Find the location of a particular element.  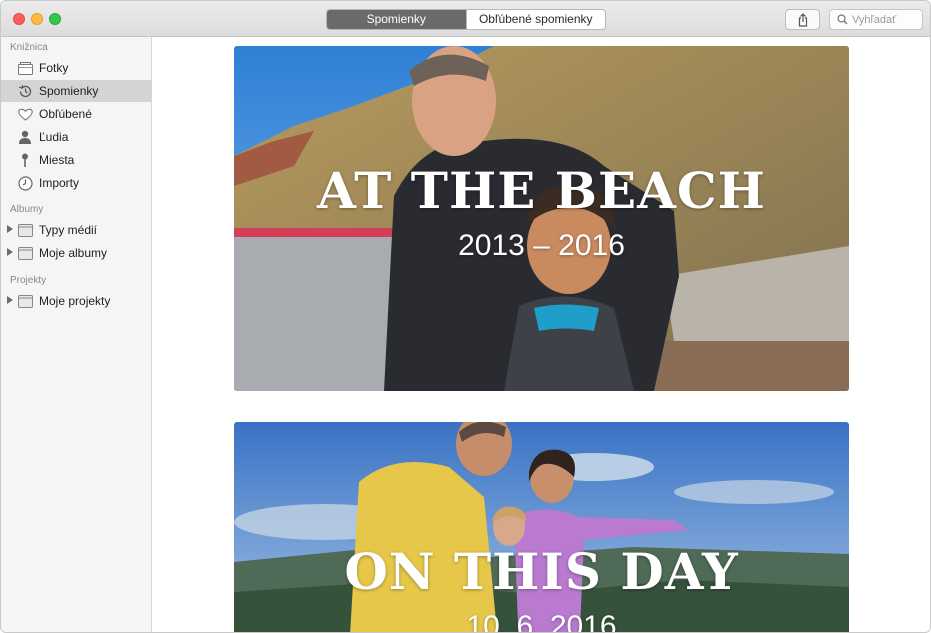

memory-title: ON THIS DAY is located at coordinates (541, 571).